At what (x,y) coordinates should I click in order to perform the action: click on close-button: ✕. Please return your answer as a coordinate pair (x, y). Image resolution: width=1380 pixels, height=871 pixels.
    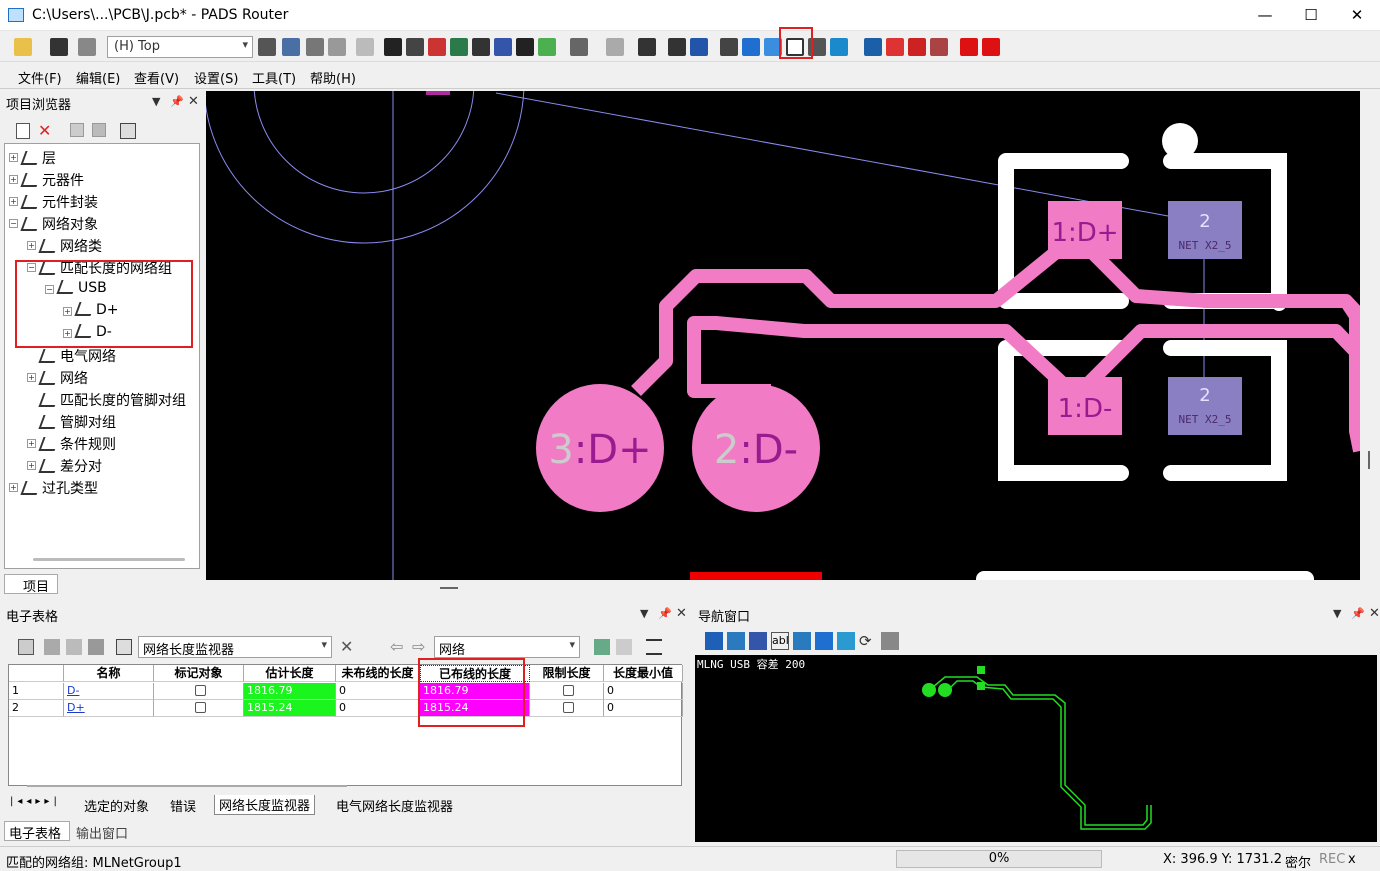
    Looking at the image, I should click on (1357, 15).